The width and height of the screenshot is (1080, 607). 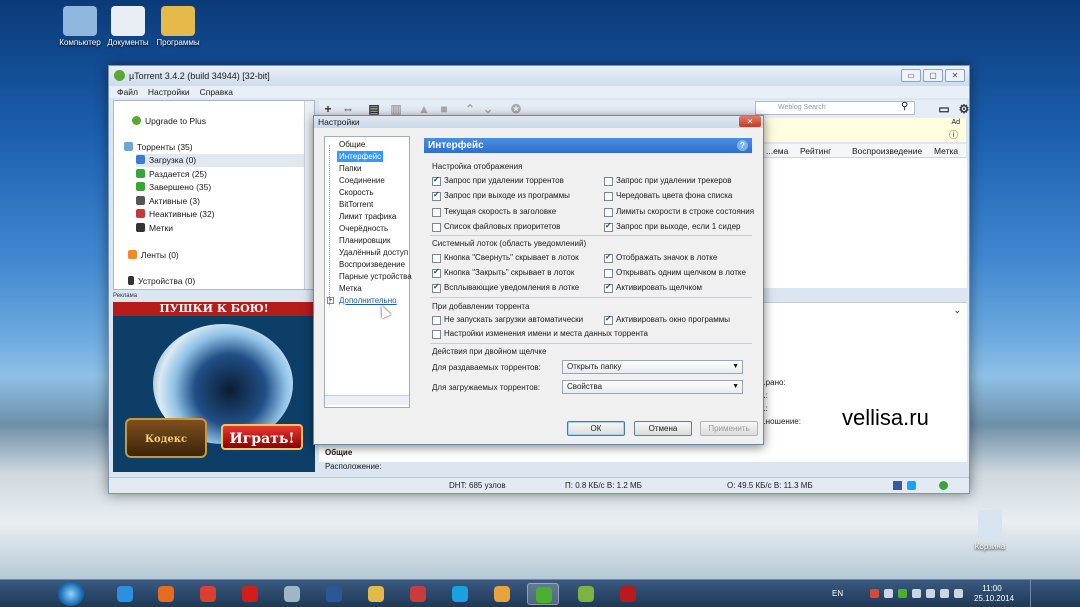 What do you see at coordinates (231, 174) in the screenshot?
I see `sidebar-item-seeding: Раздается (25)` at bounding box center [231, 174].